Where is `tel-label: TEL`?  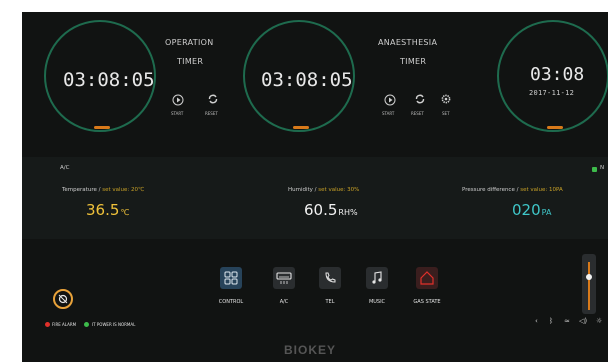 tel-label: TEL is located at coordinates (330, 302).